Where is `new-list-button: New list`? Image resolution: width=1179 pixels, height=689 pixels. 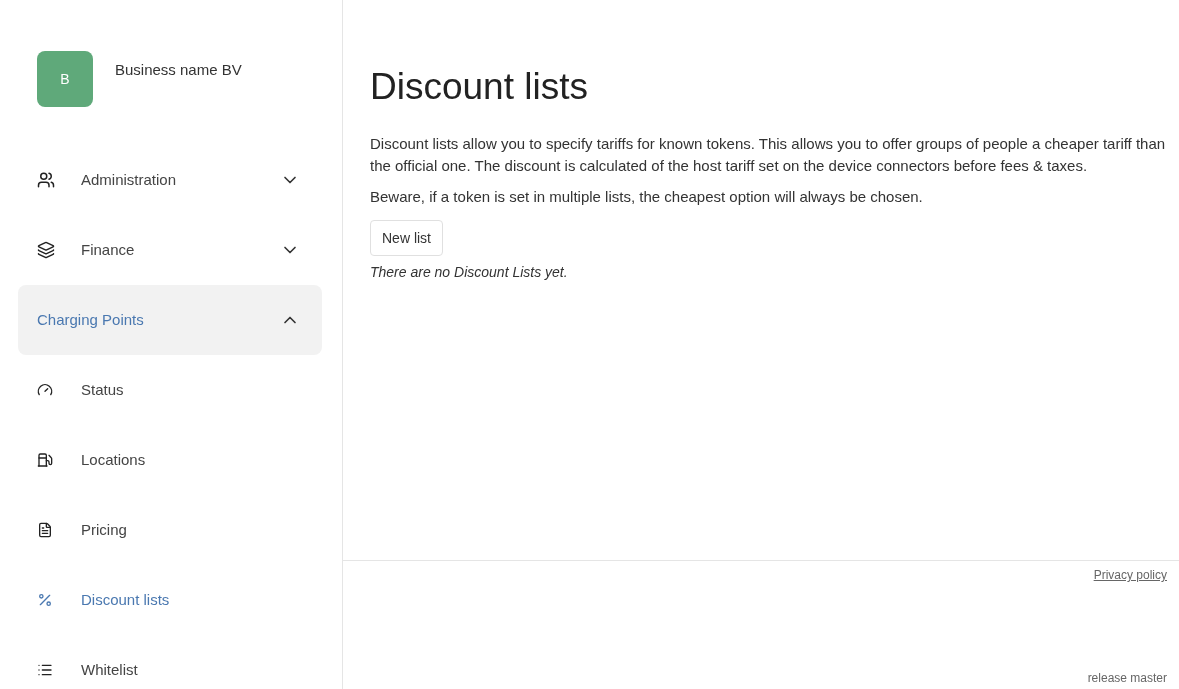 new-list-button: New list is located at coordinates (406, 238).